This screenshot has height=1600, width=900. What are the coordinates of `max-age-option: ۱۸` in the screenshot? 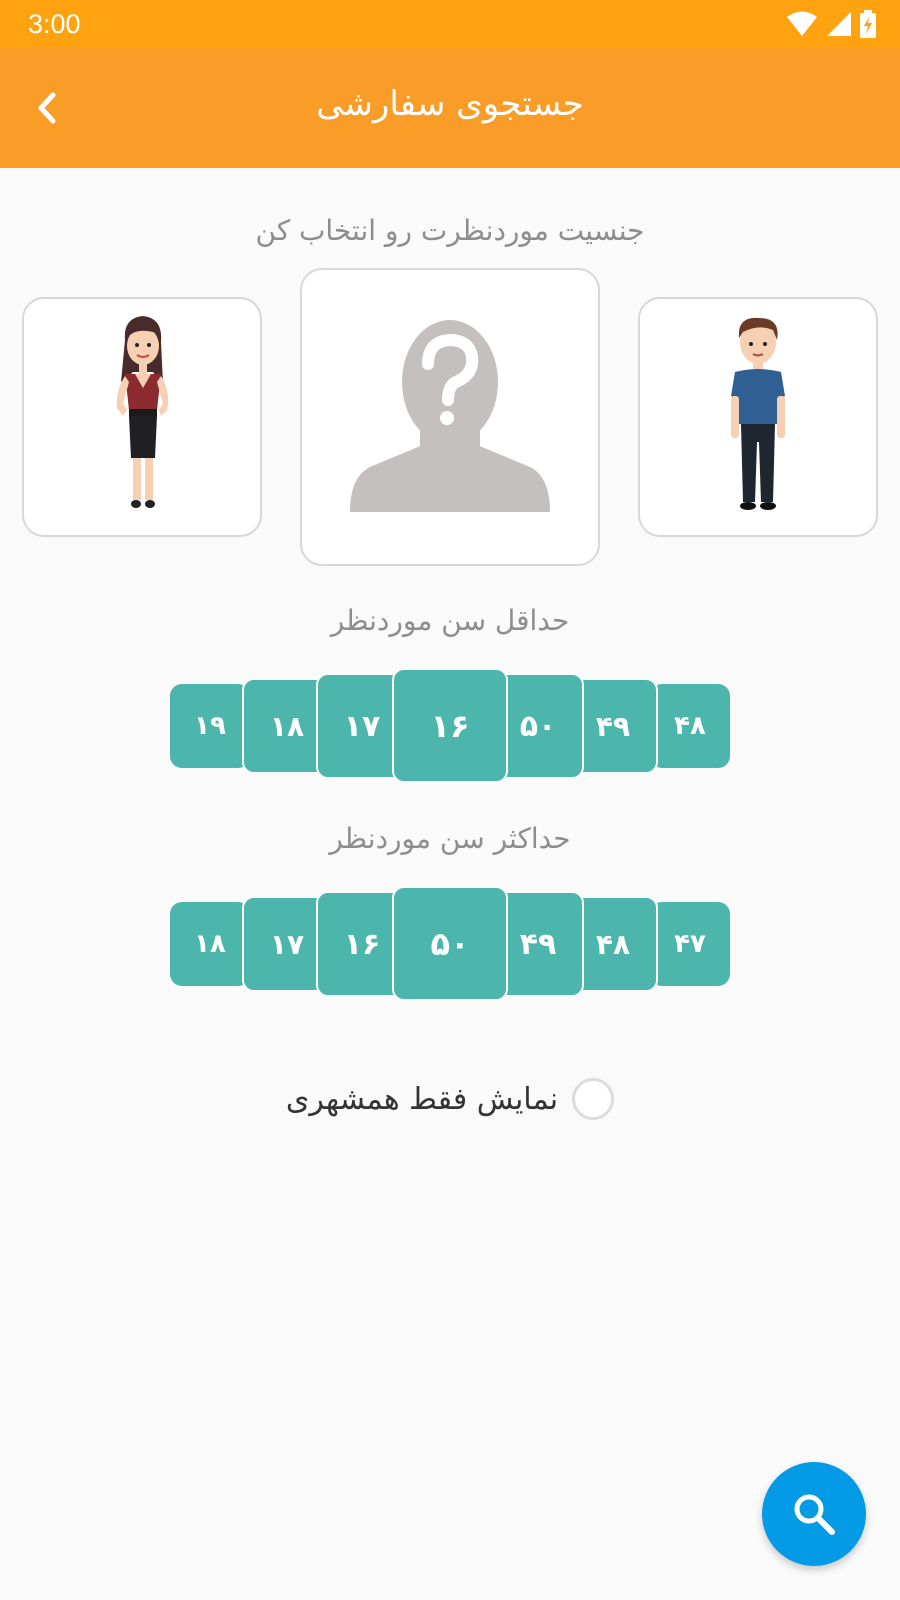 It's located at (210, 944).